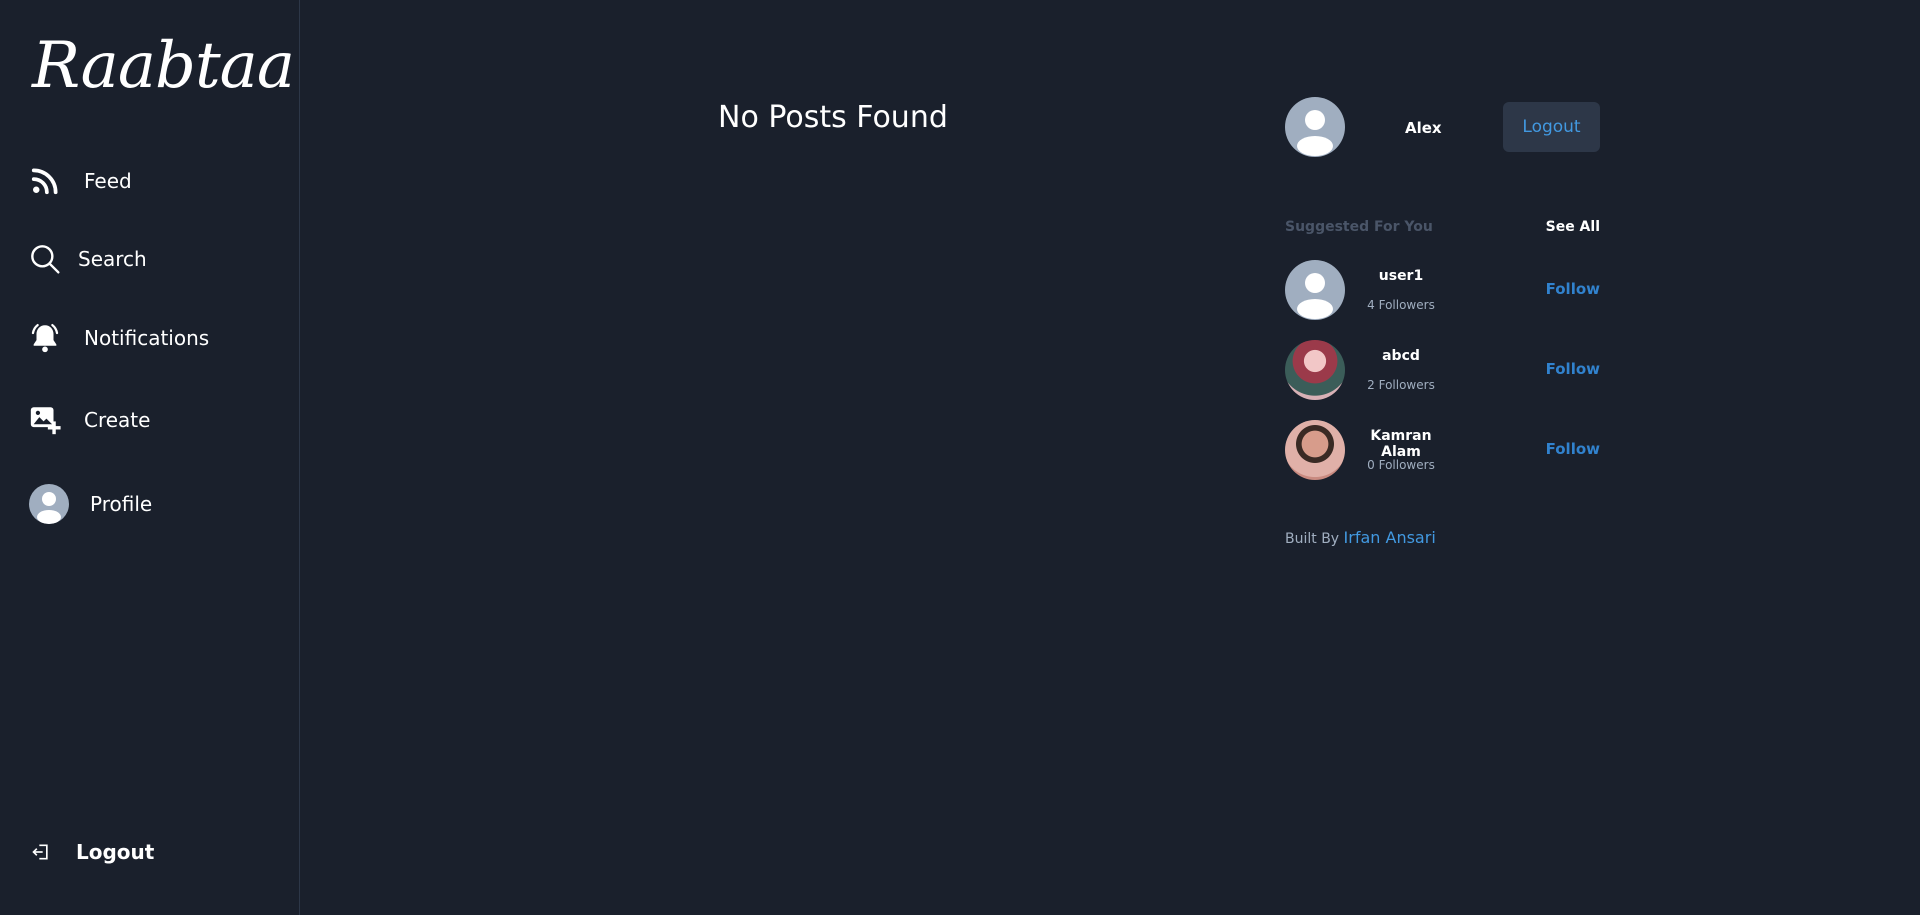 Image resolution: width=1920 pixels, height=915 pixels. Describe the element at coordinates (1401, 385) in the screenshot. I see `follower-count: 2 Followers` at that location.